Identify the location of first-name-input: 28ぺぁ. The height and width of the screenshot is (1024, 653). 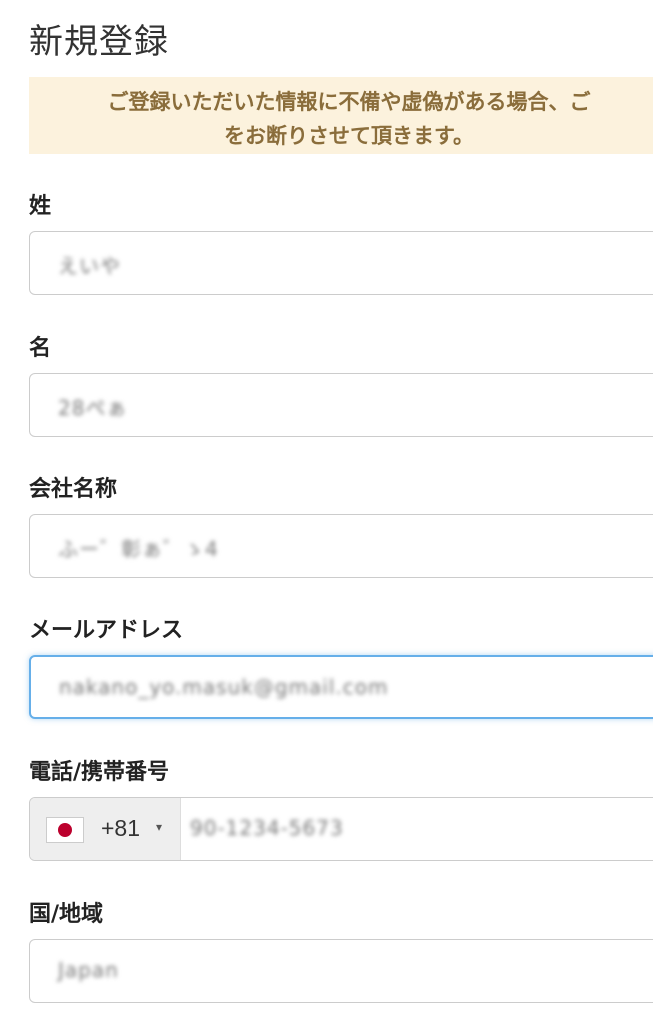
(341, 405).